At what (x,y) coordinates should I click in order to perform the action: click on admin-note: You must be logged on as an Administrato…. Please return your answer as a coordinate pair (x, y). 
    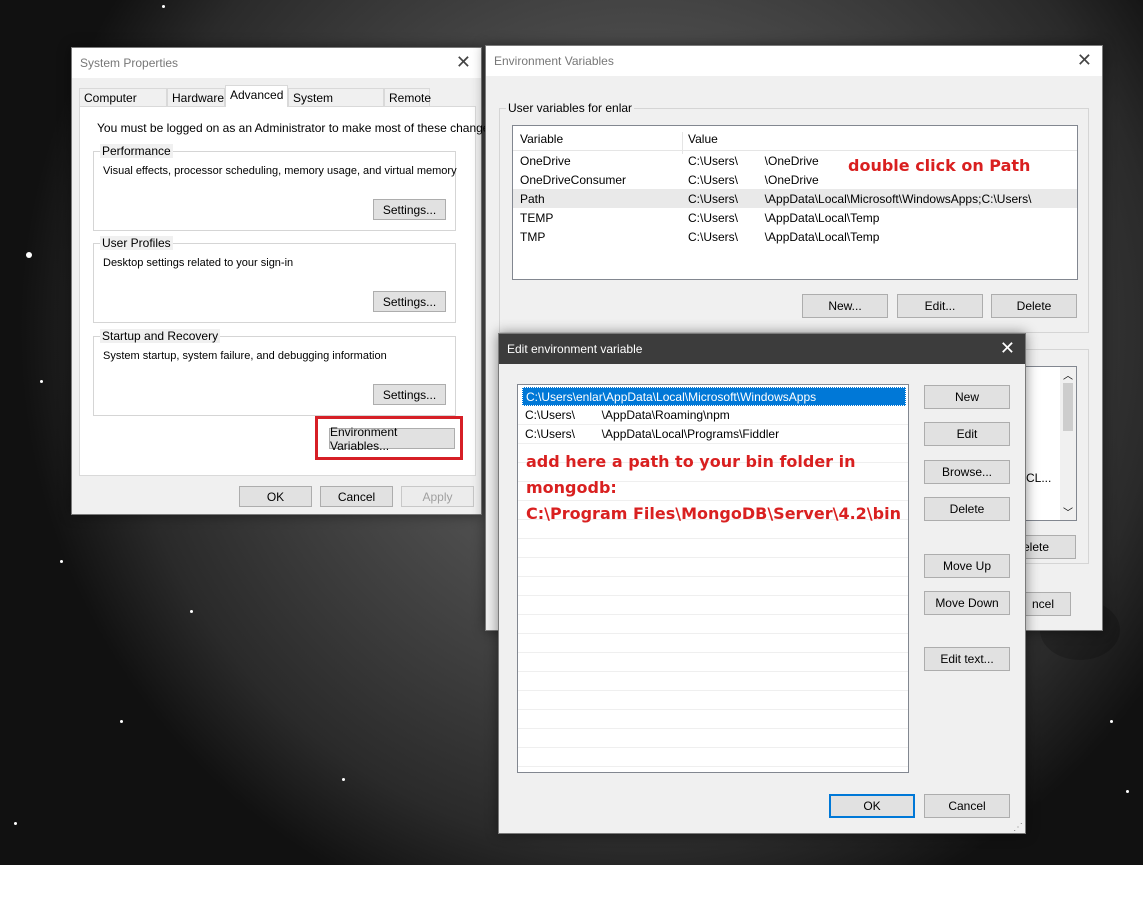
    Looking at the image, I should click on (298, 128).